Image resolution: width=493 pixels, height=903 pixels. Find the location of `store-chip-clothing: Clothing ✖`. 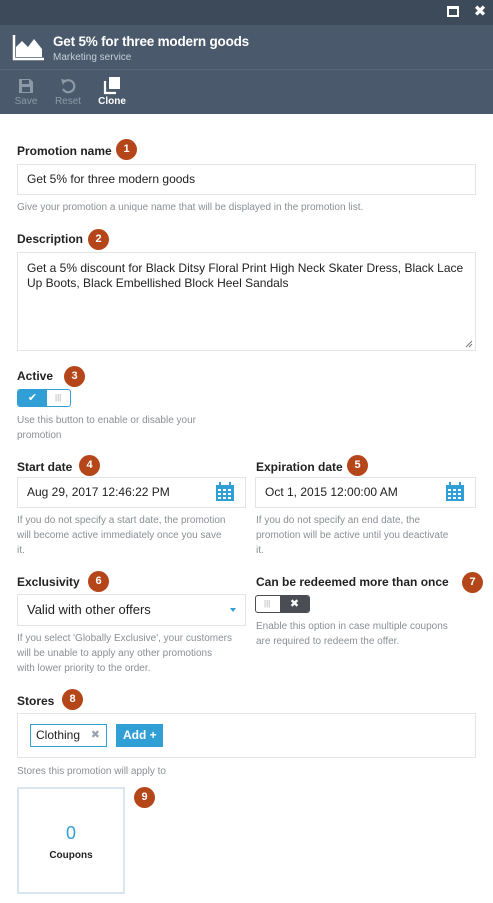

store-chip-clothing: Clothing ✖ is located at coordinates (68, 735).